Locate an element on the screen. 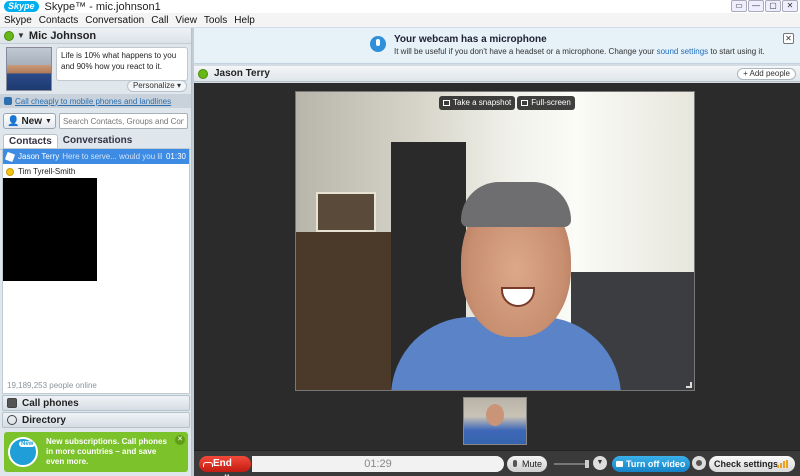 The width and height of the screenshot is (800, 476). menu-contacts: Contacts is located at coordinates (58, 20).